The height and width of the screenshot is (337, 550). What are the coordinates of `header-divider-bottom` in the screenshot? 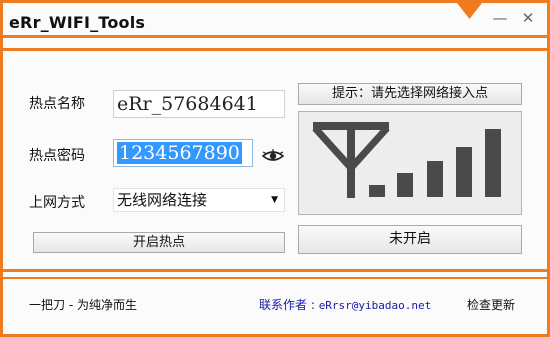 It's located at (275, 49).